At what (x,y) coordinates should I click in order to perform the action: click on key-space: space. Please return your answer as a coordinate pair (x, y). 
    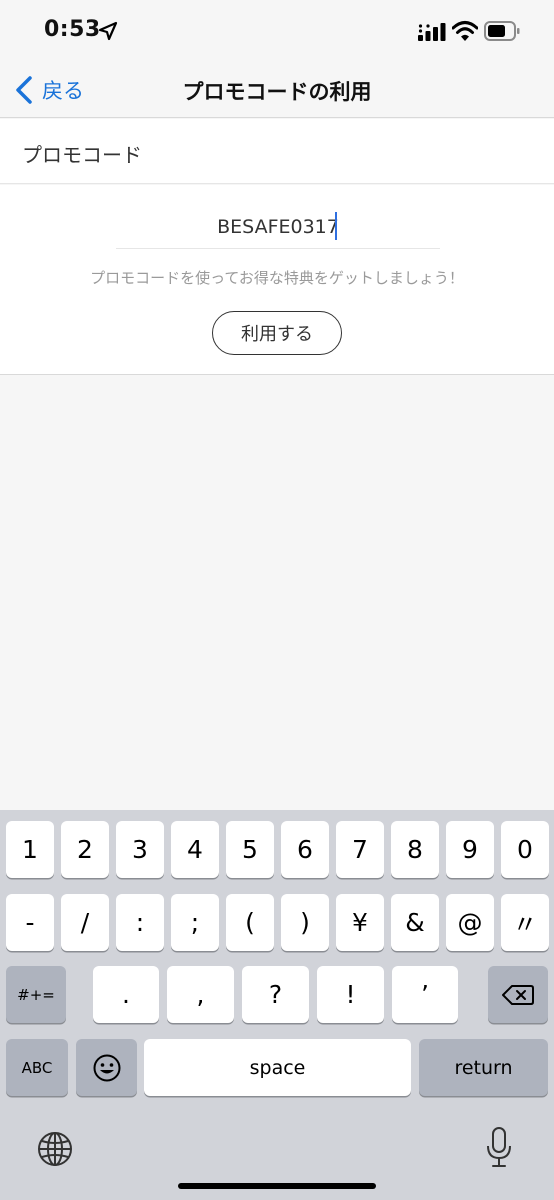
    Looking at the image, I should click on (277, 1067).